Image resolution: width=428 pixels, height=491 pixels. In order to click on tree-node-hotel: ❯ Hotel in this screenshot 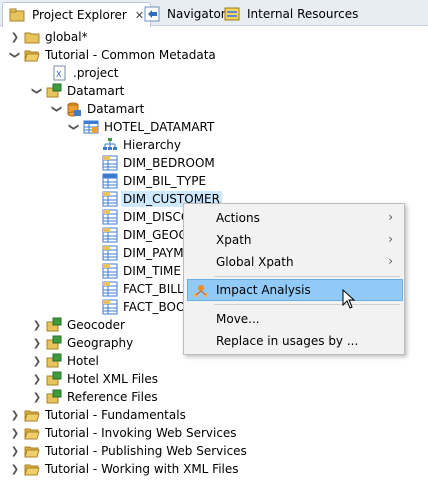, I will do `click(65, 361)`.